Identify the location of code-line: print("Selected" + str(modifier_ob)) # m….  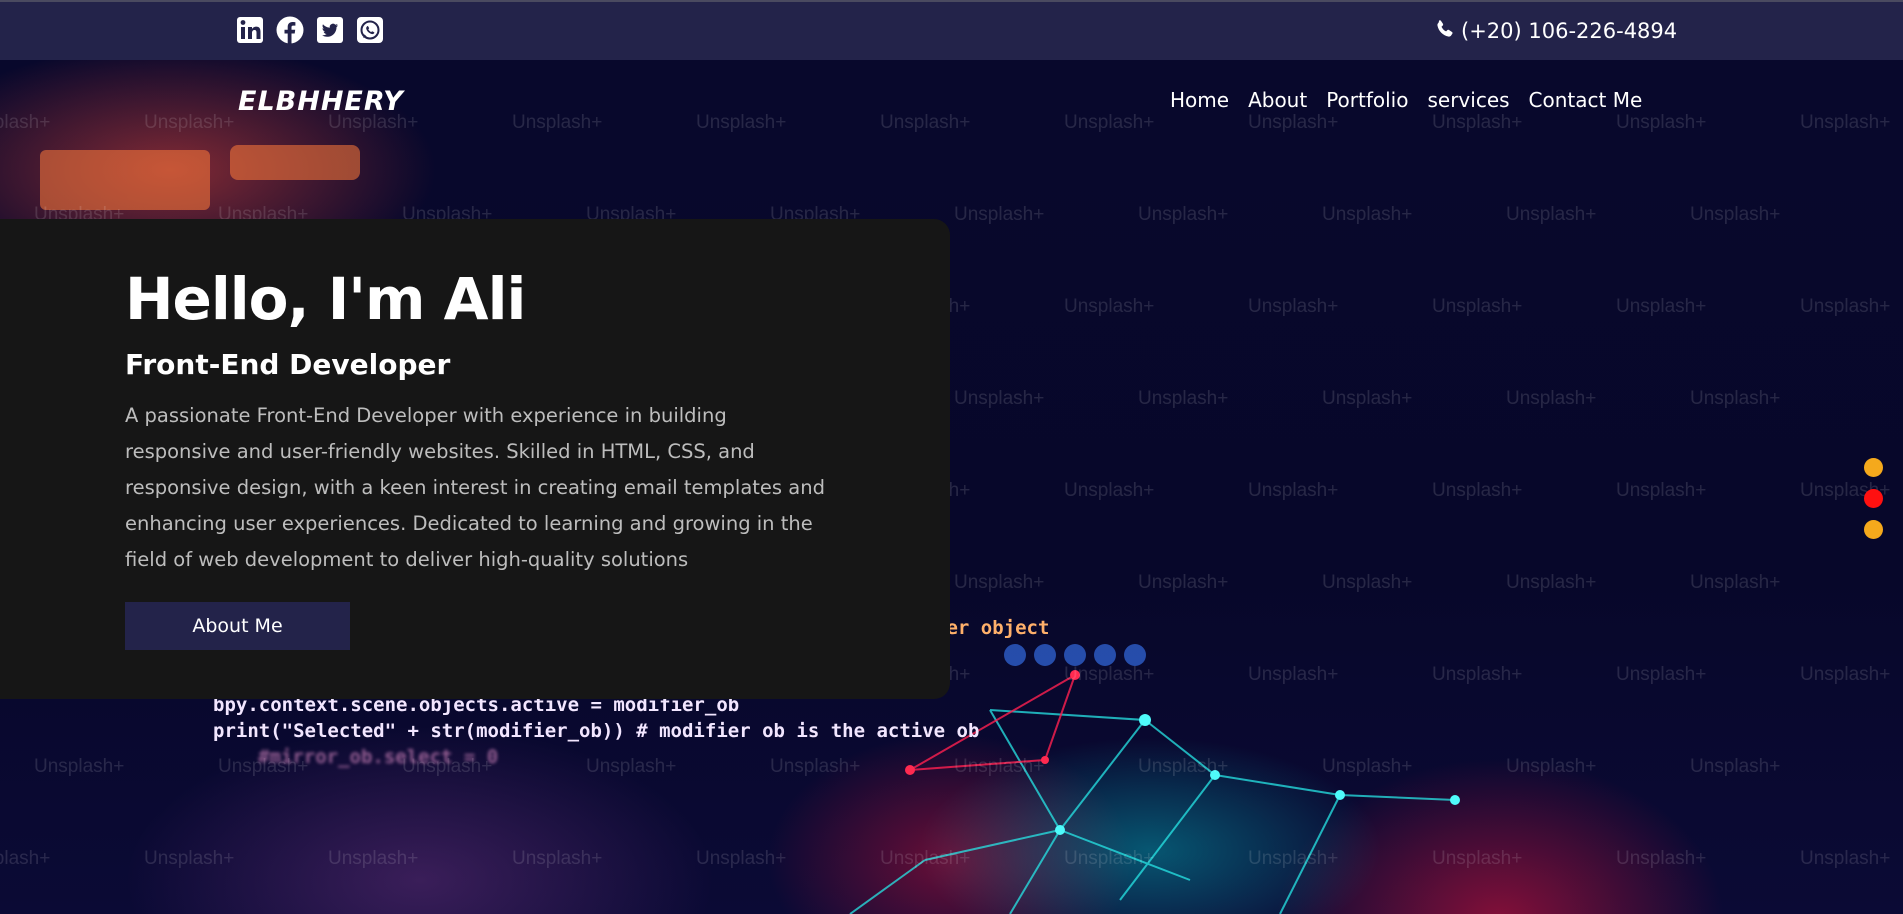
(596, 731).